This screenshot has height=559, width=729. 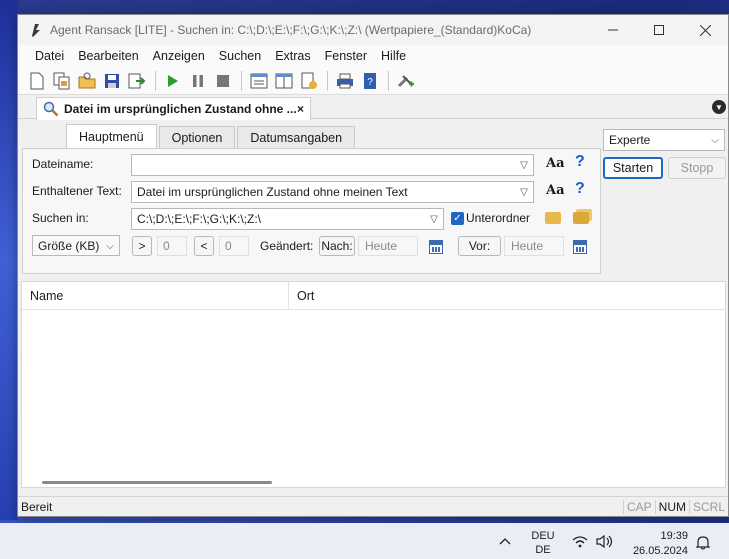 I want to click on menu-extras: Extras, so click(x=292, y=56).